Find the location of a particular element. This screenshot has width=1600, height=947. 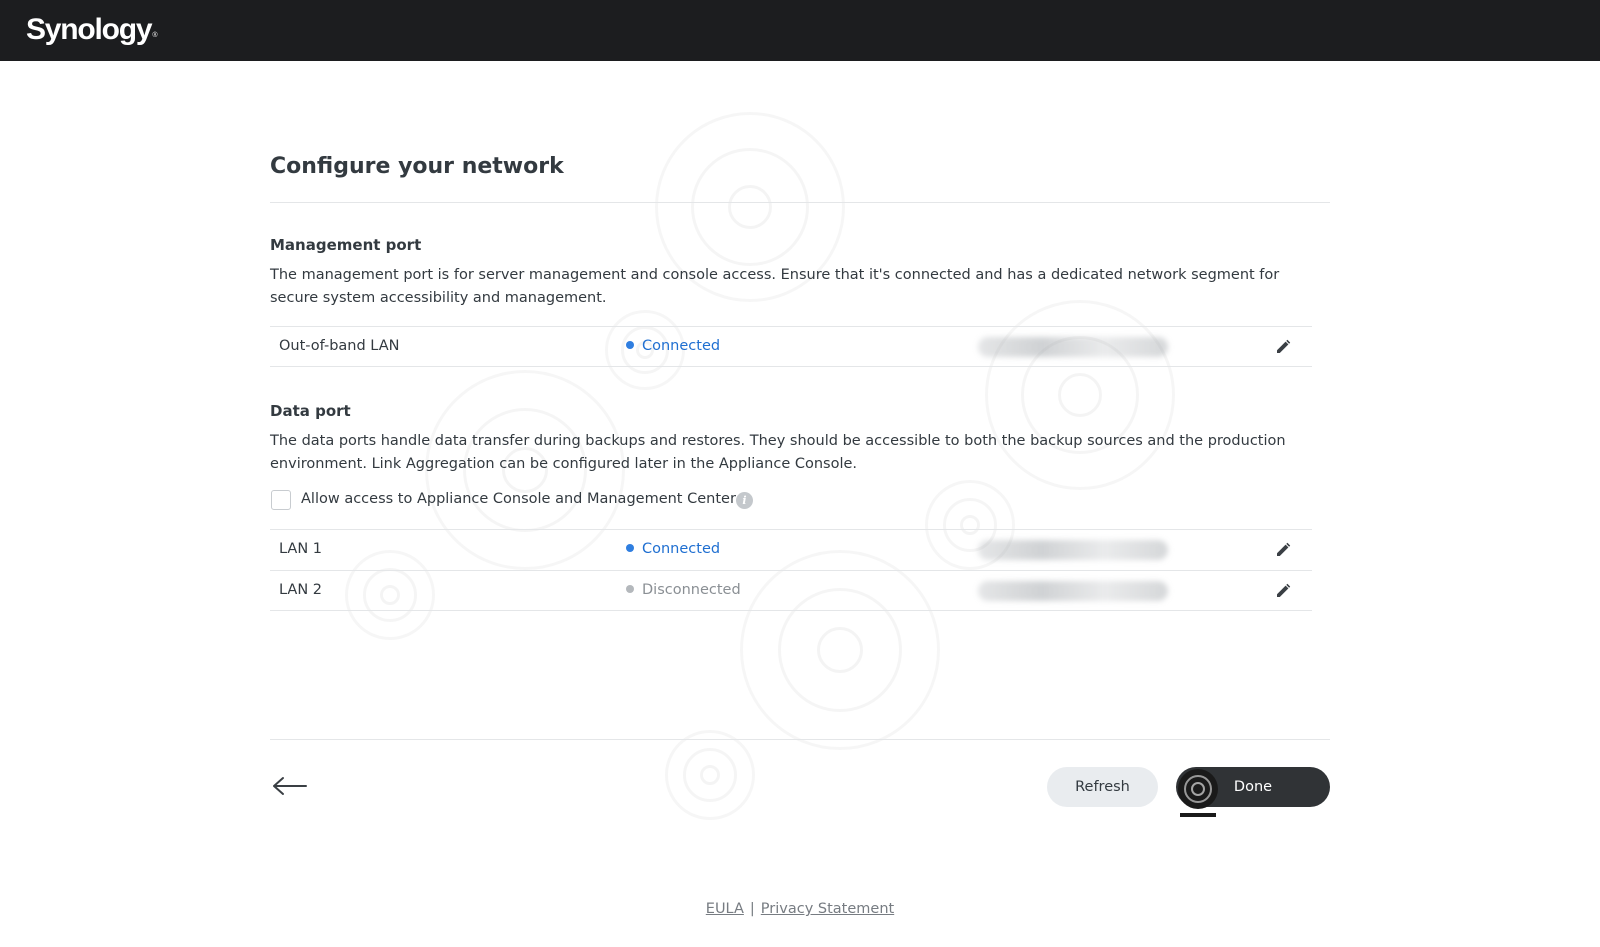

arrow-left-icon is located at coordinates (290, 786).